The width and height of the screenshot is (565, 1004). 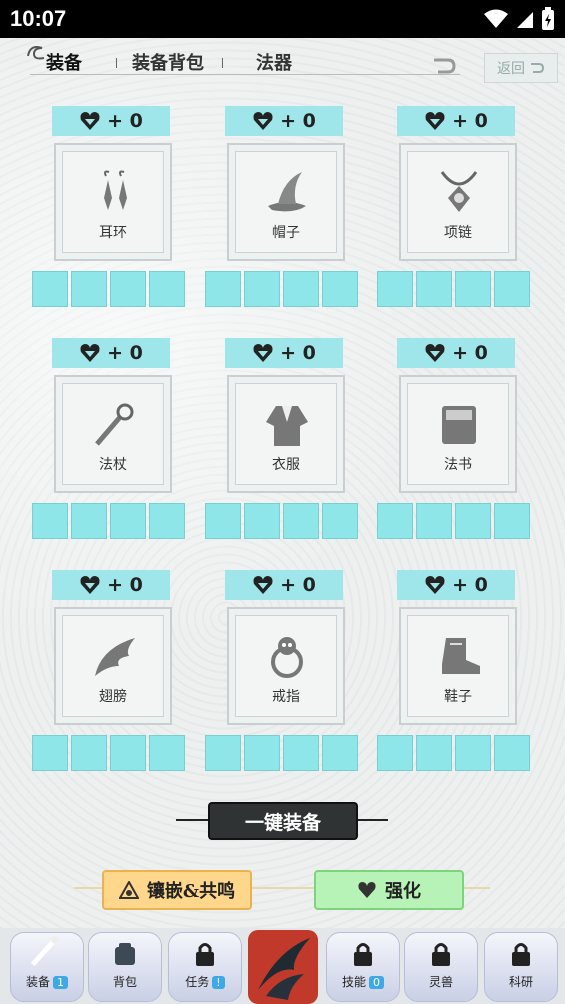 What do you see at coordinates (363, 967) in the screenshot?
I see `bottom-tab-skill: 技能 0` at bounding box center [363, 967].